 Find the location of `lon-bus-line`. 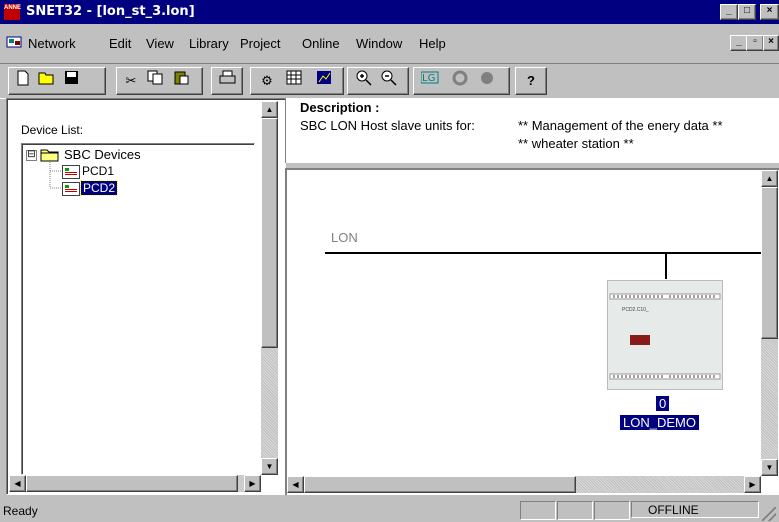

lon-bus-line is located at coordinates (545, 253).